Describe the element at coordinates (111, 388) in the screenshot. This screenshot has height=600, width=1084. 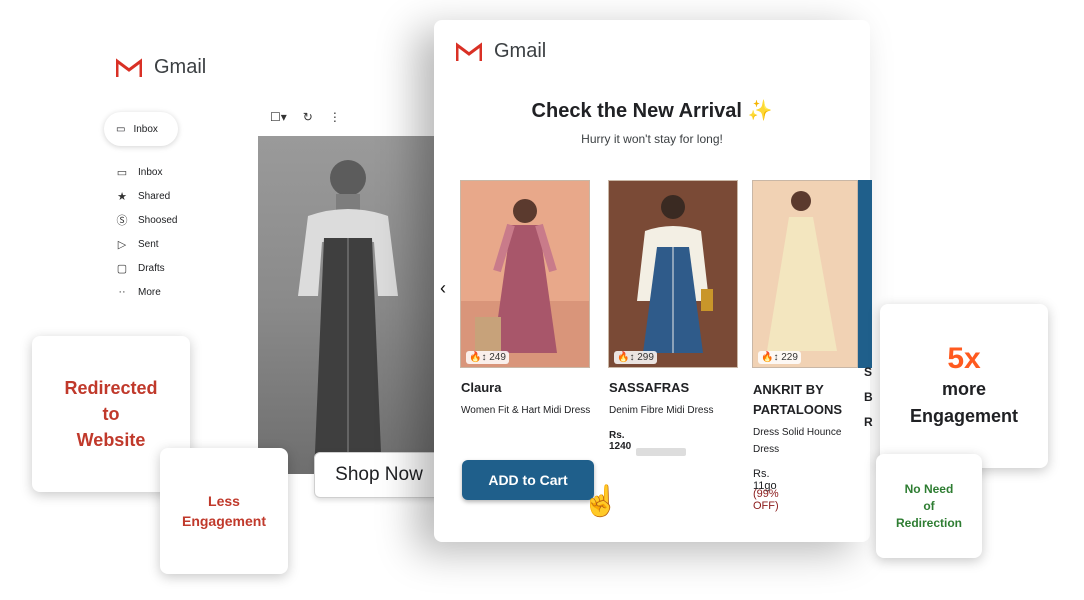
I see `callout-line: Redirected` at that location.